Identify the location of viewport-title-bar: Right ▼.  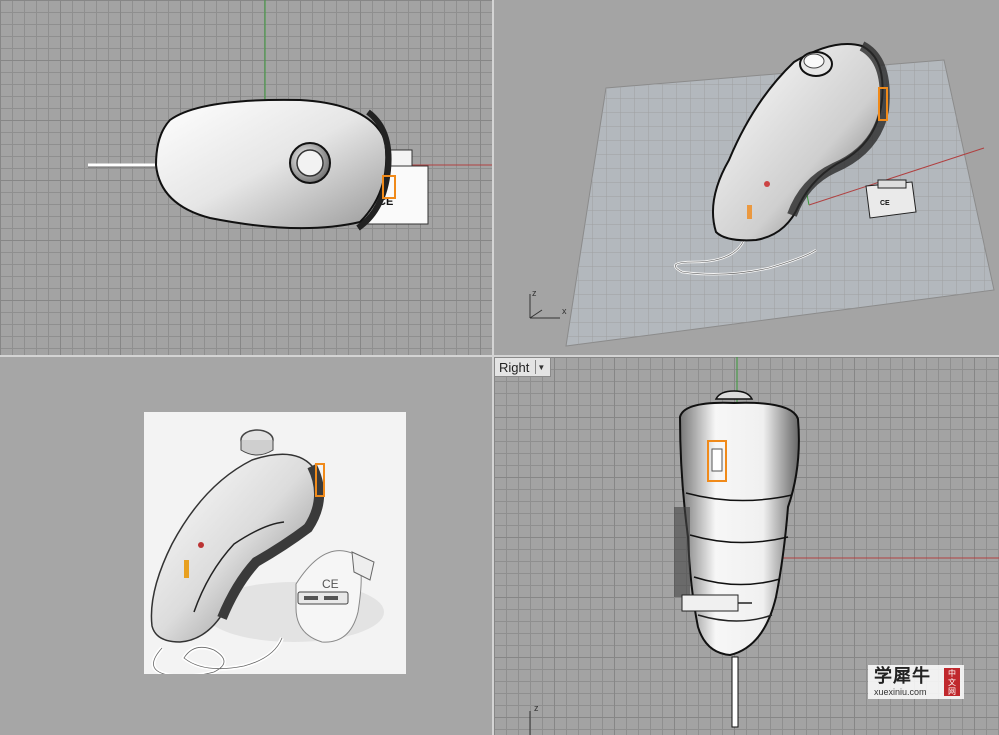
(523, 367).